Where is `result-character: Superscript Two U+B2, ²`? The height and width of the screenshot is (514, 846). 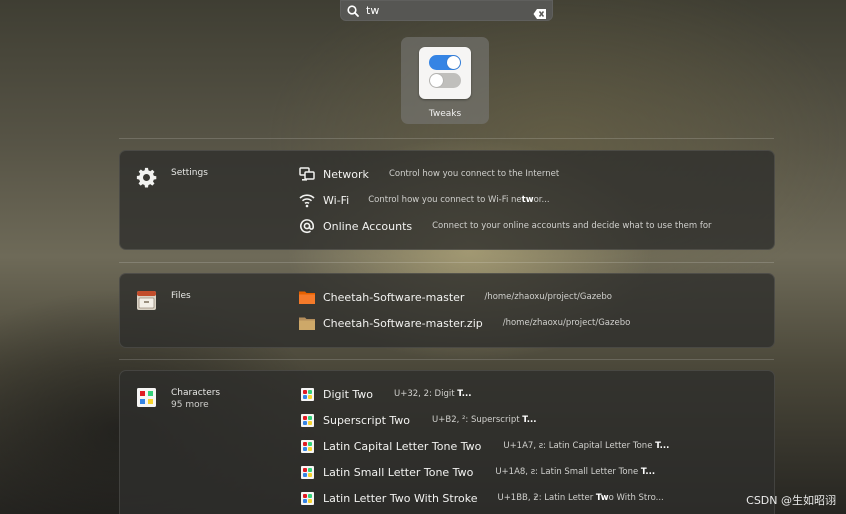
result-character: Superscript Two U+B2, ² is located at coordinates (417, 420).